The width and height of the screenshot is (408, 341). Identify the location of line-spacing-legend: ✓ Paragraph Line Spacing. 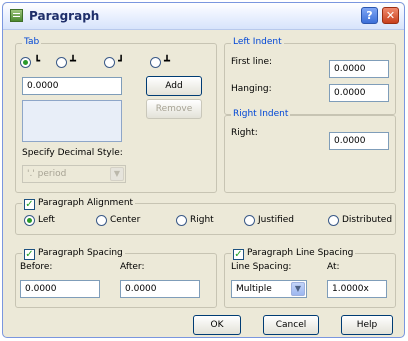
(293, 253).